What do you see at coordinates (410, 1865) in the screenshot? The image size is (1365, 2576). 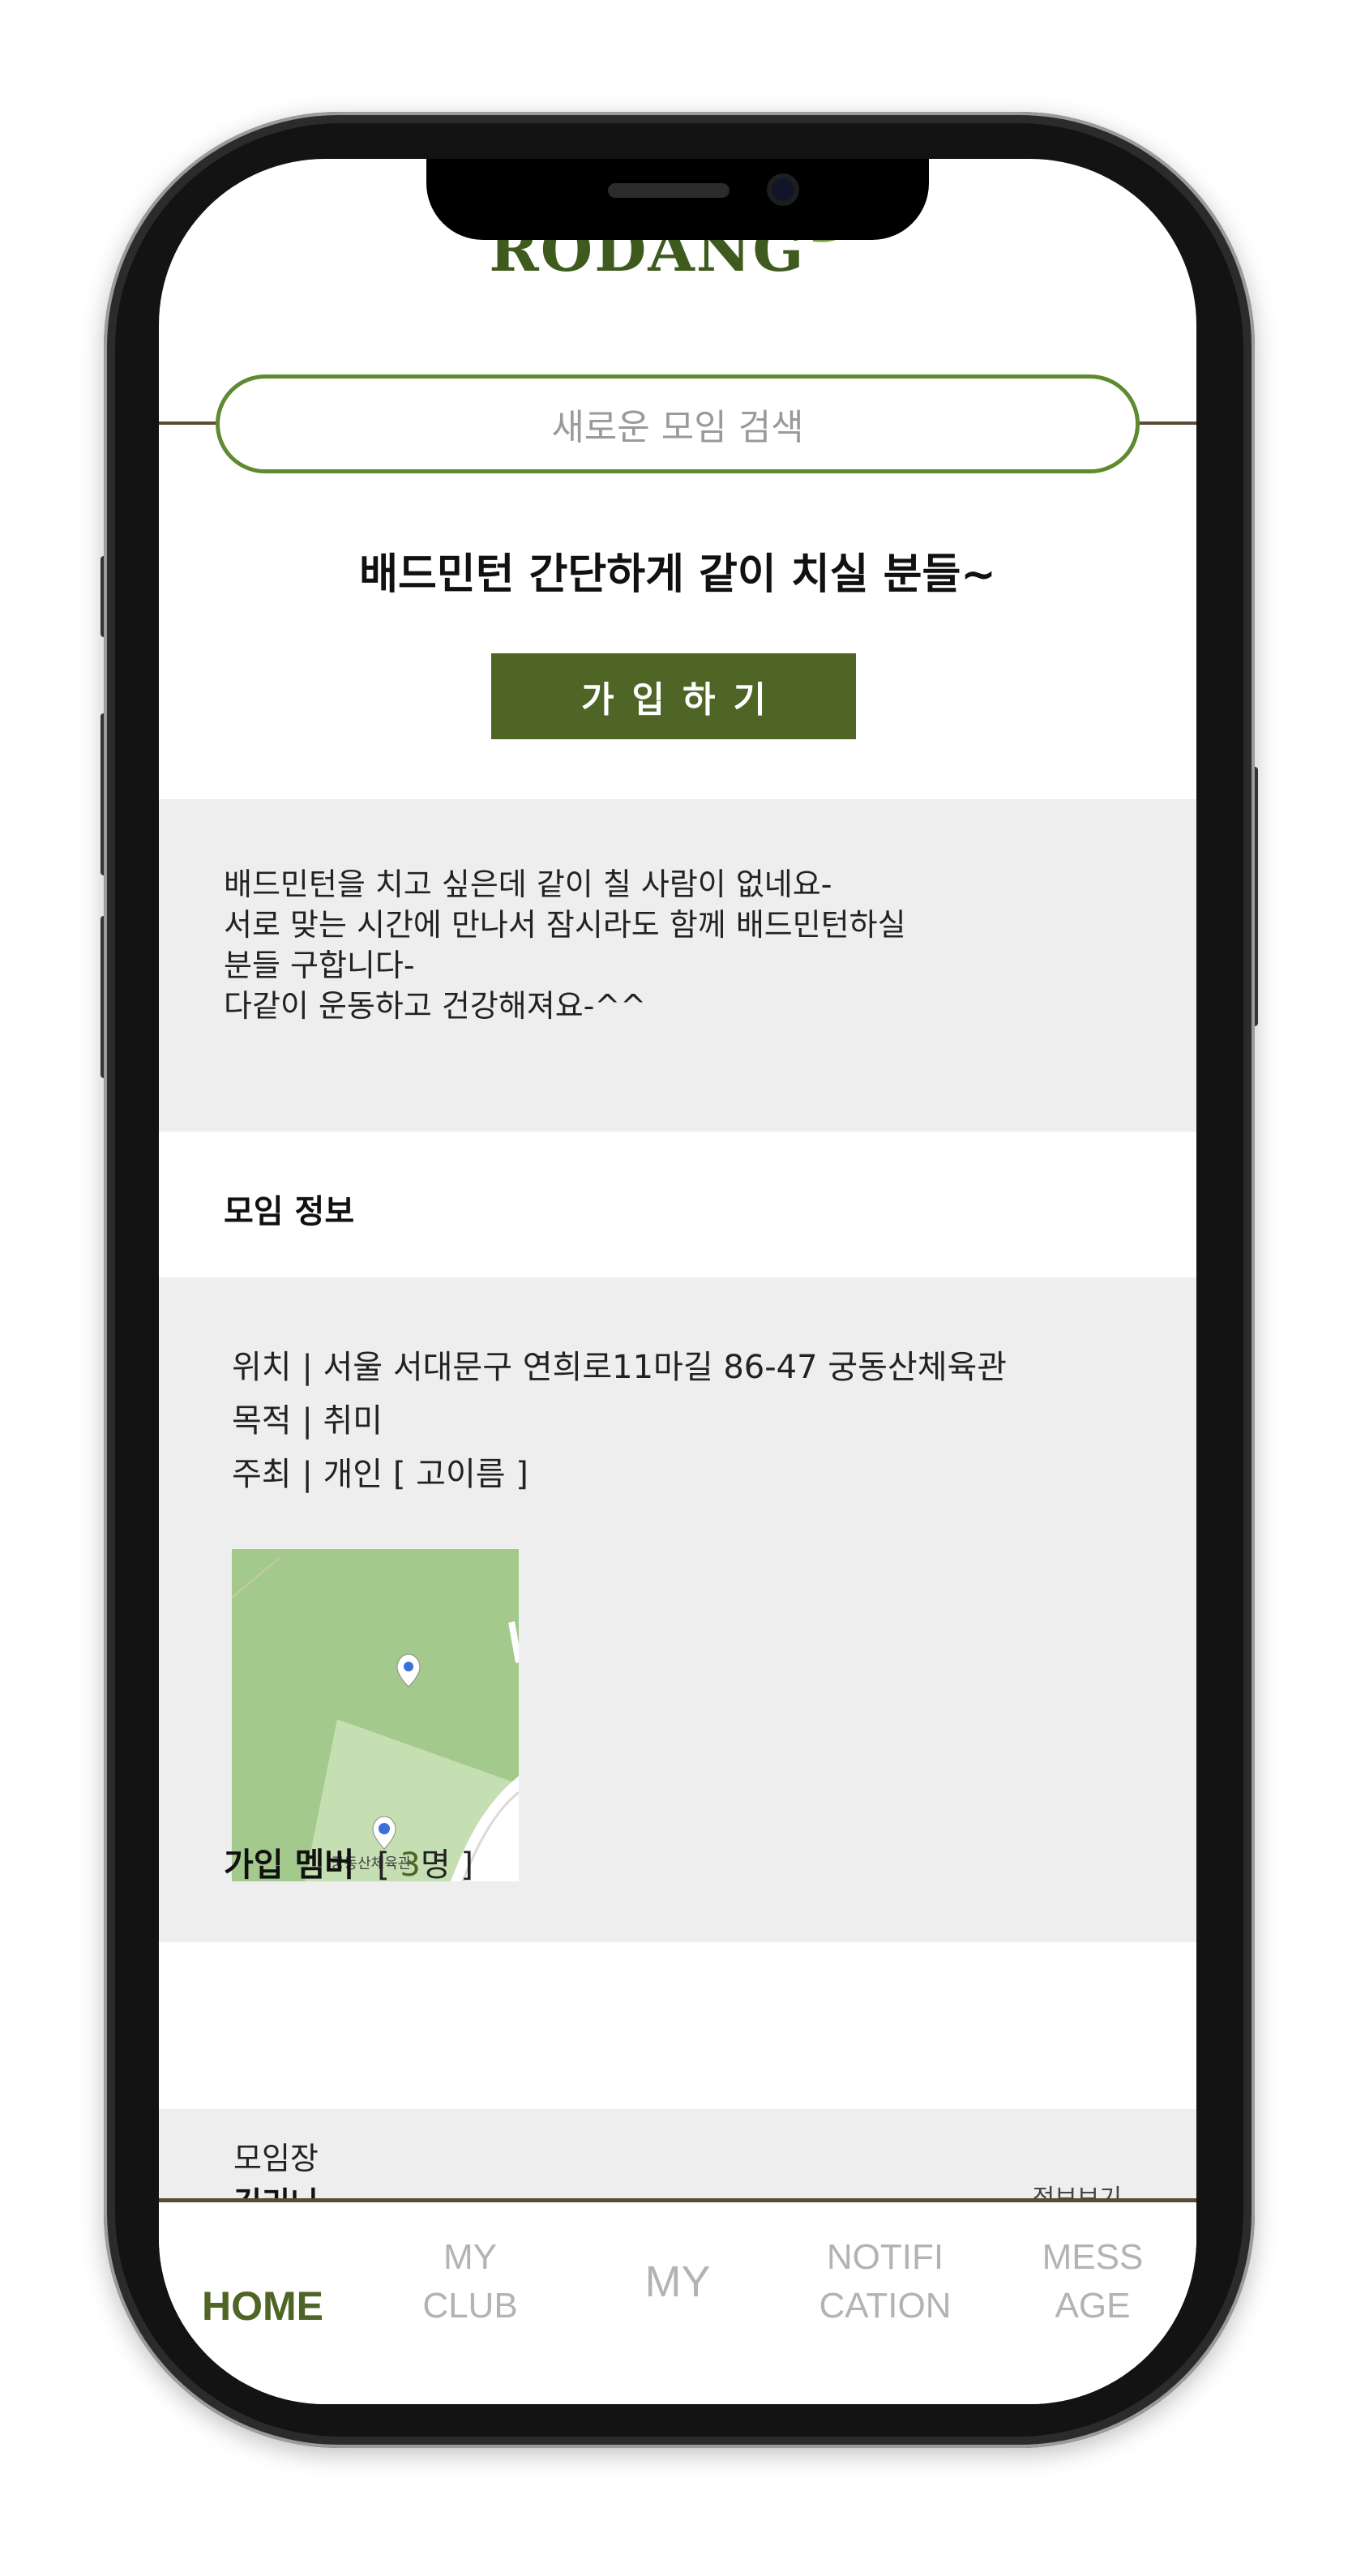 I see `members-count-number: 3` at bounding box center [410, 1865].